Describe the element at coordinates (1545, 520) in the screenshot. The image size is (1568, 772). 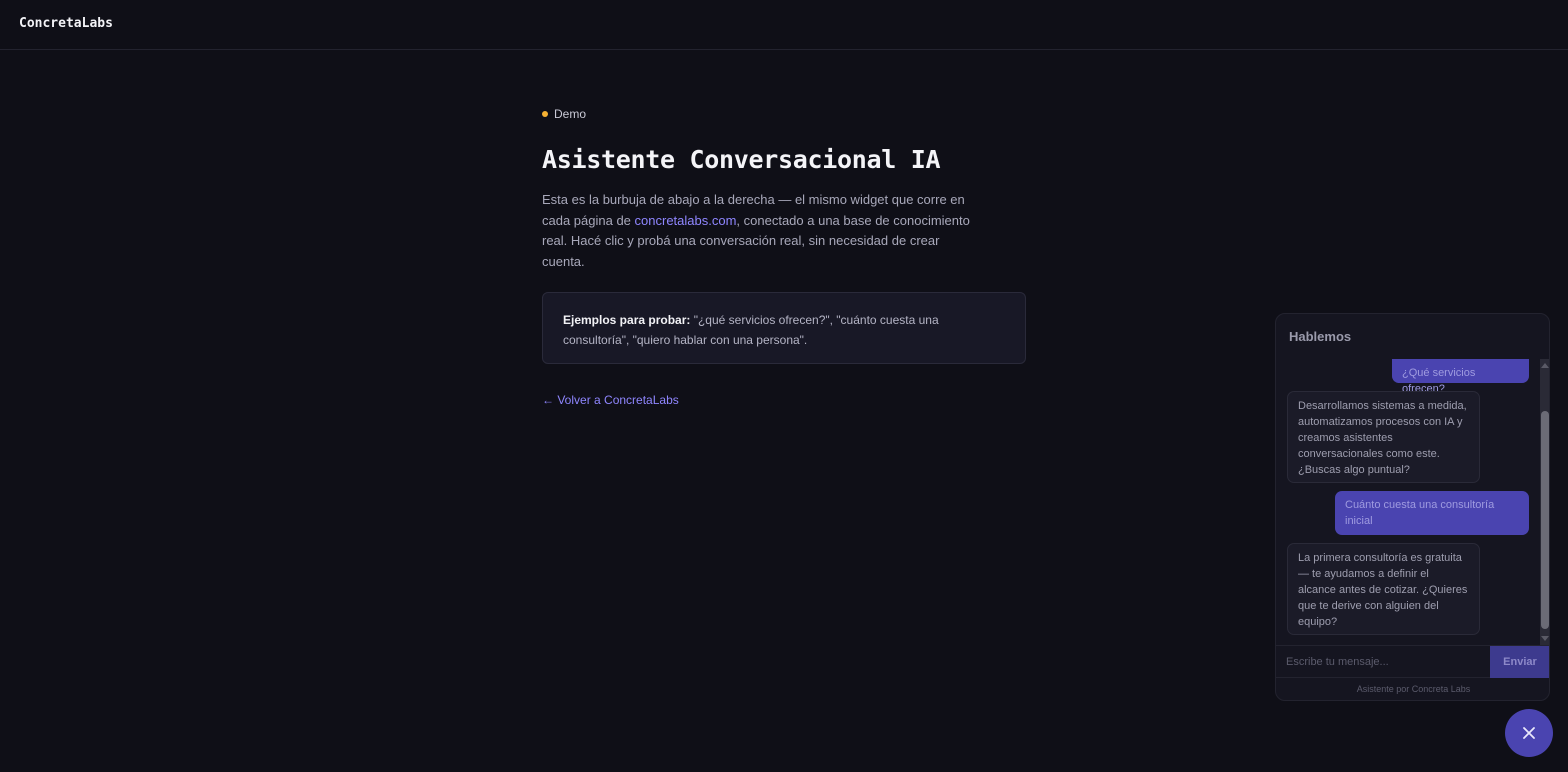
I see `scroll-thumb` at that location.